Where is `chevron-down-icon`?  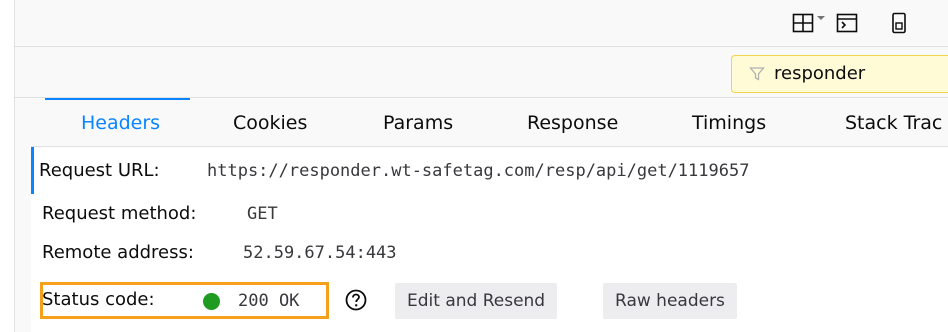
chevron-down-icon is located at coordinates (821, 18).